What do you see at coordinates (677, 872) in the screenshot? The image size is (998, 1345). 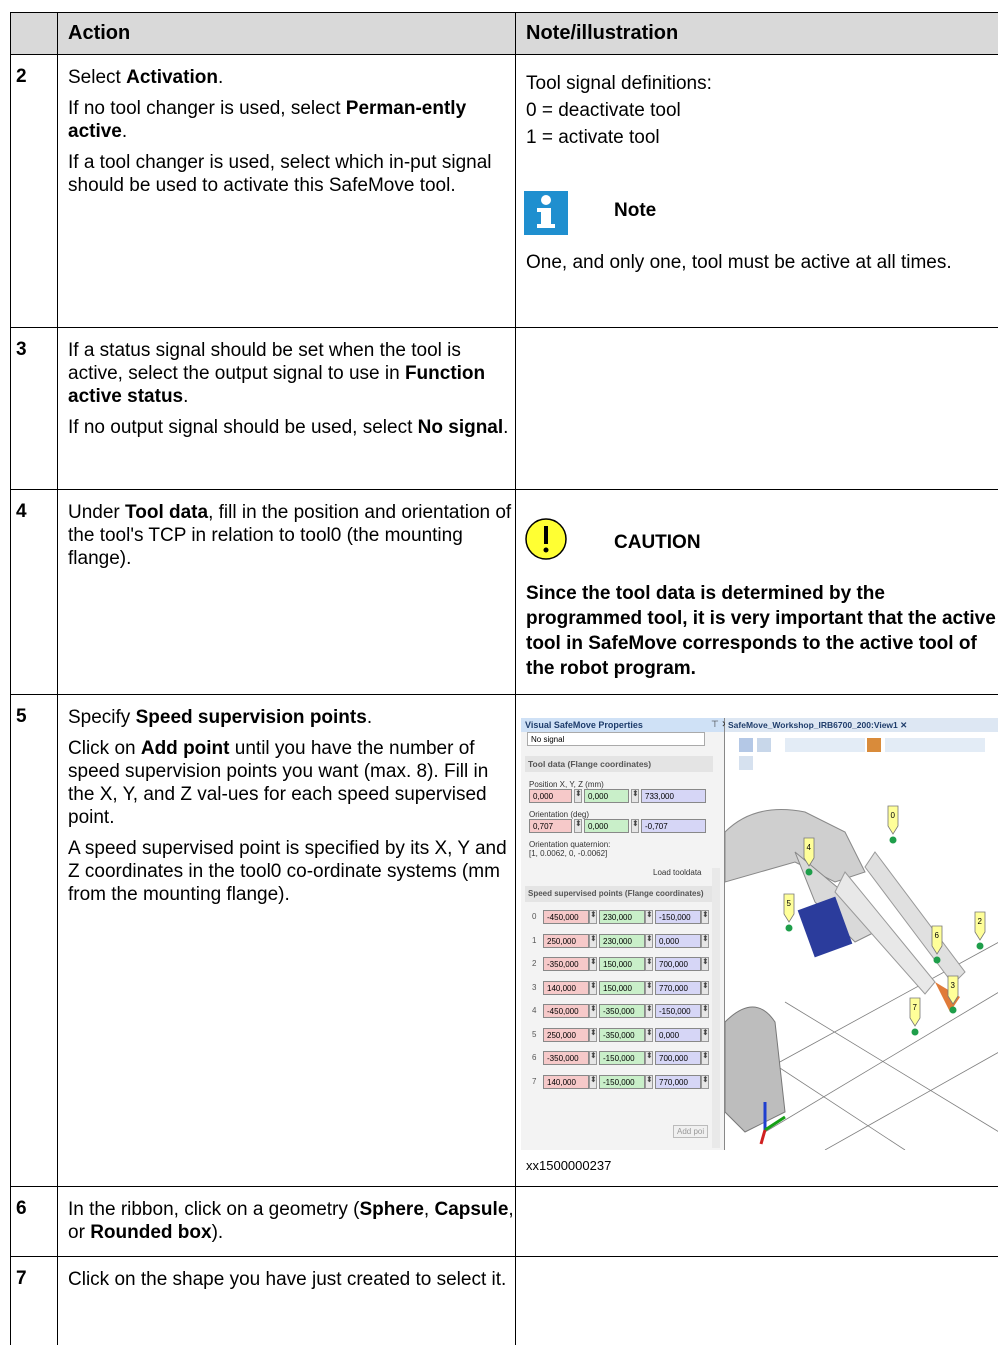 I see `load-tooldata-button: Load tooldata` at bounding box center [677, 872].